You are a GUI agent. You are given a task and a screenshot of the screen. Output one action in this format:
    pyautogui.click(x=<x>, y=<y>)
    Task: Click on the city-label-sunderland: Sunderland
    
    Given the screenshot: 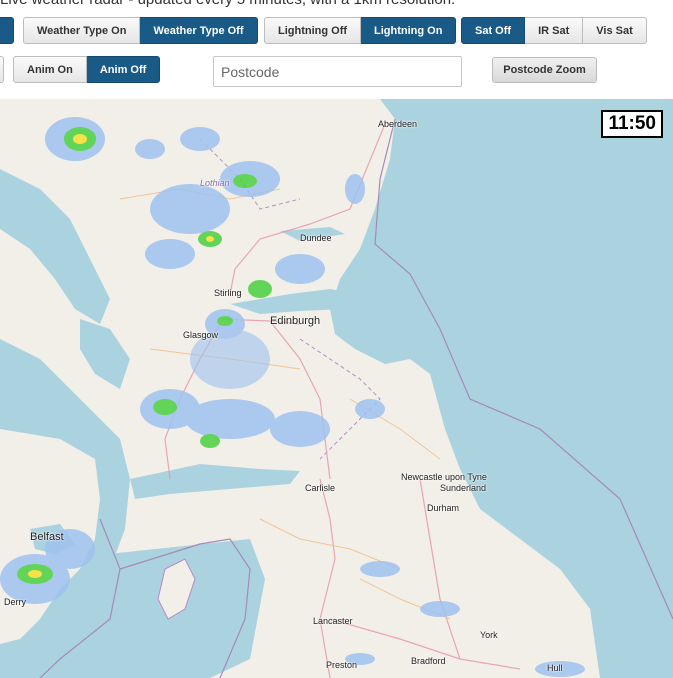 What is the action you would take?
    pyautogui.click(x=463, y=488)
    